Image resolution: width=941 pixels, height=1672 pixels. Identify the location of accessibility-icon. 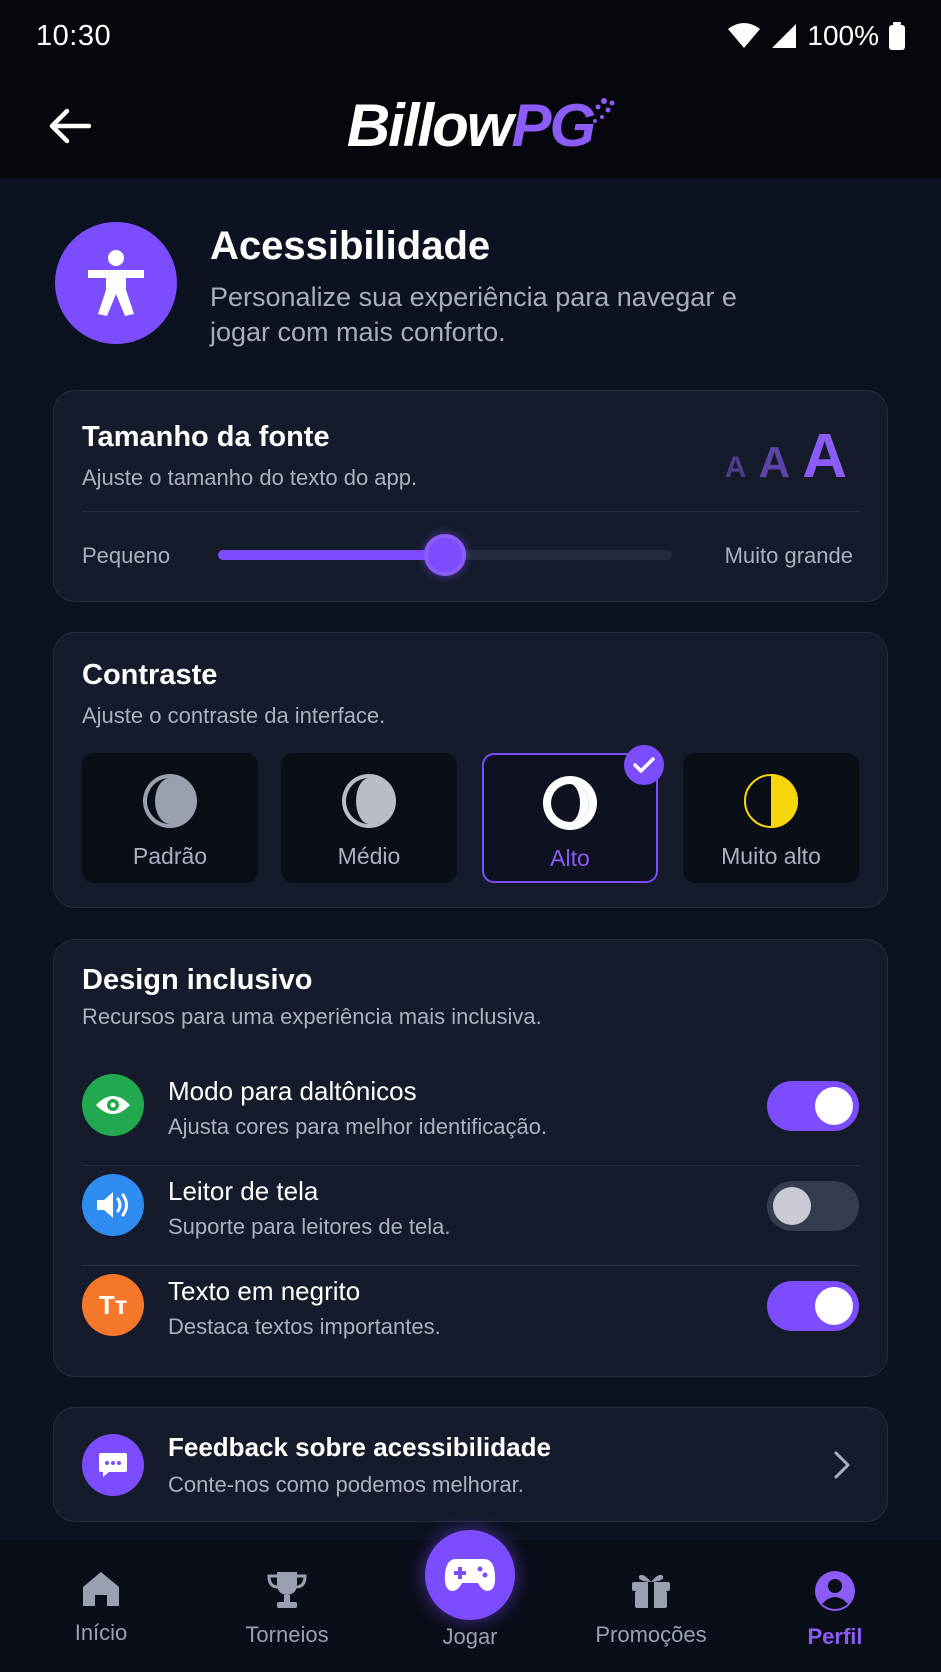
(116, 283).